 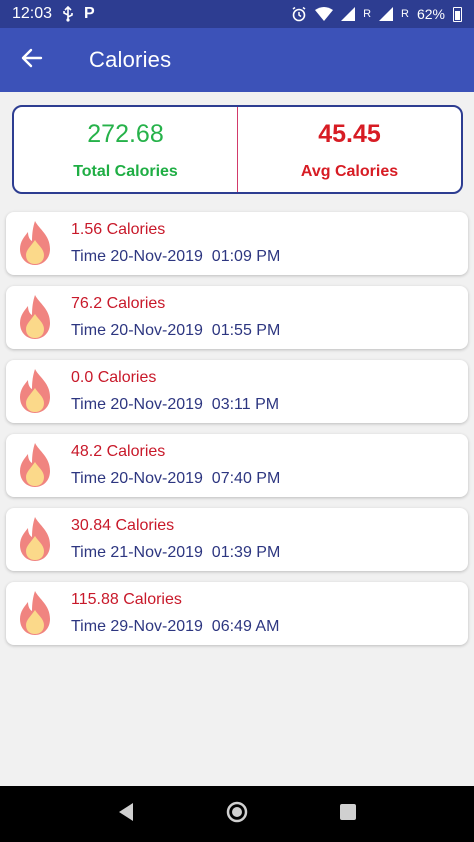 I want to click on signal-icon, so click(x=348, y=14).